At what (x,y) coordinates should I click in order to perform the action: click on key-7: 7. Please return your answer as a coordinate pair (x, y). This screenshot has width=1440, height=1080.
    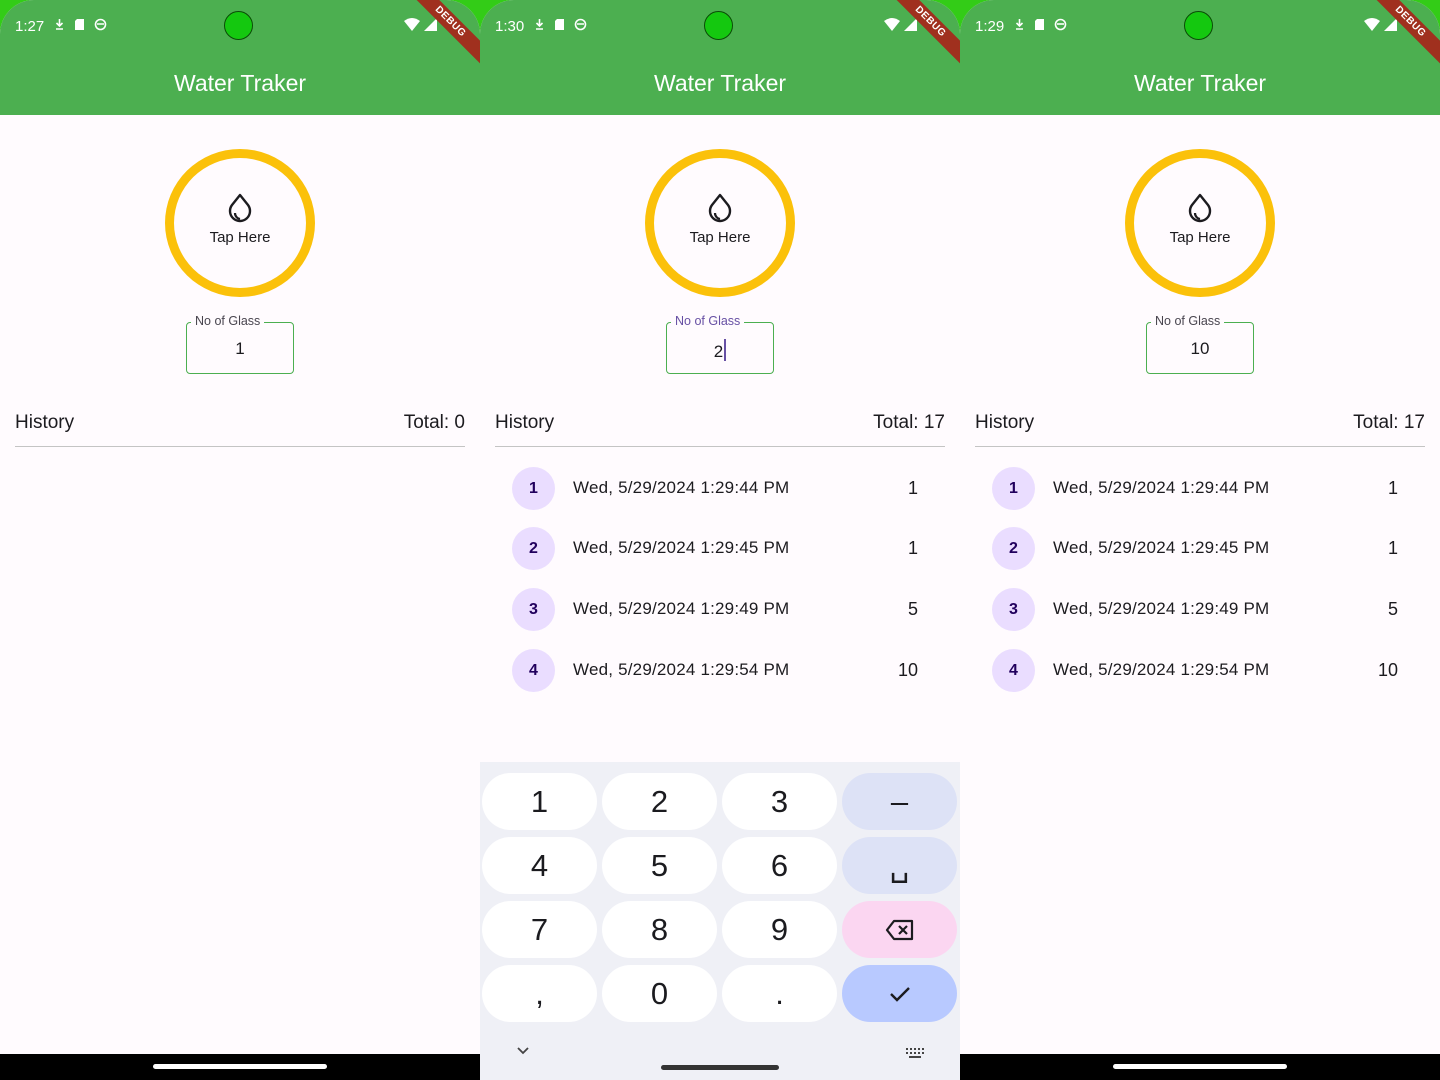
    Looking at the image, I should click on (539, 929).